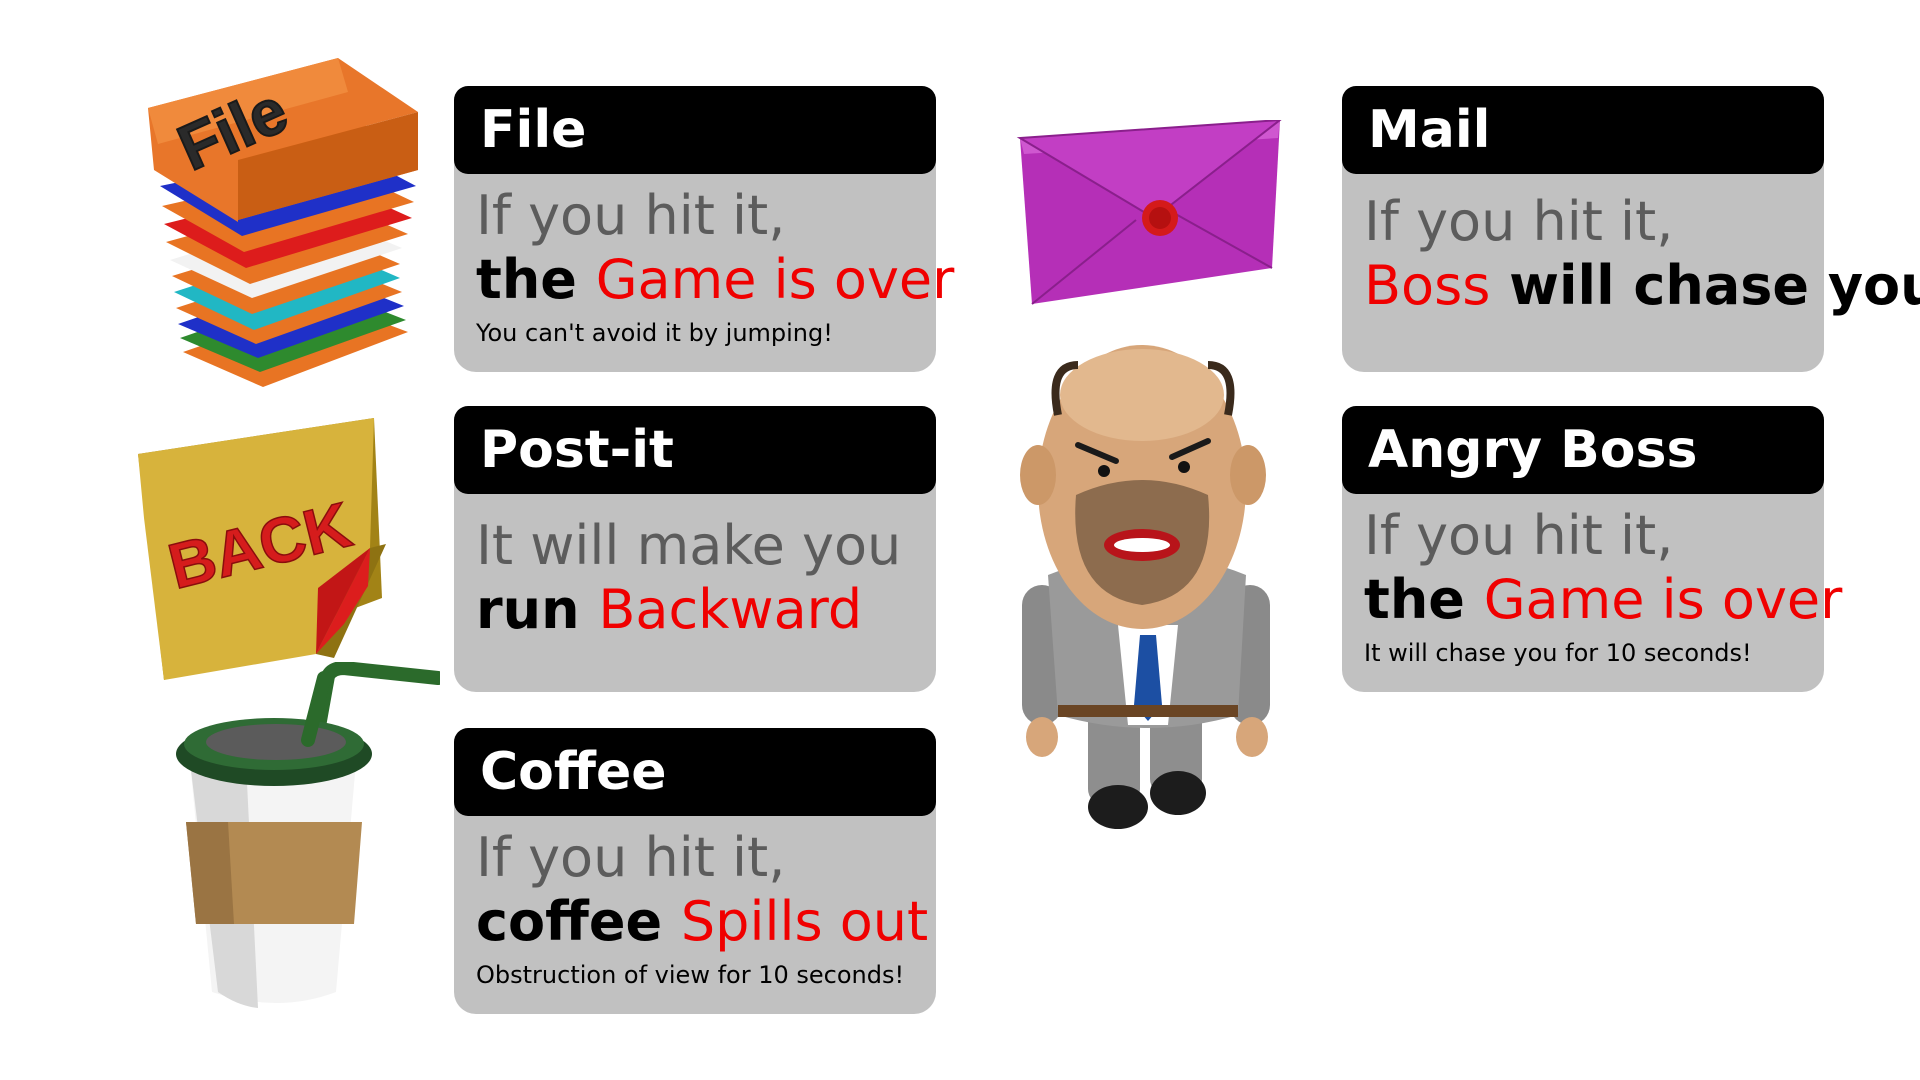 This screenshot has height=1080, width=1920. I want to click on mail-card-body: If you hit it, Boss will chase you, so click(1631, 265).